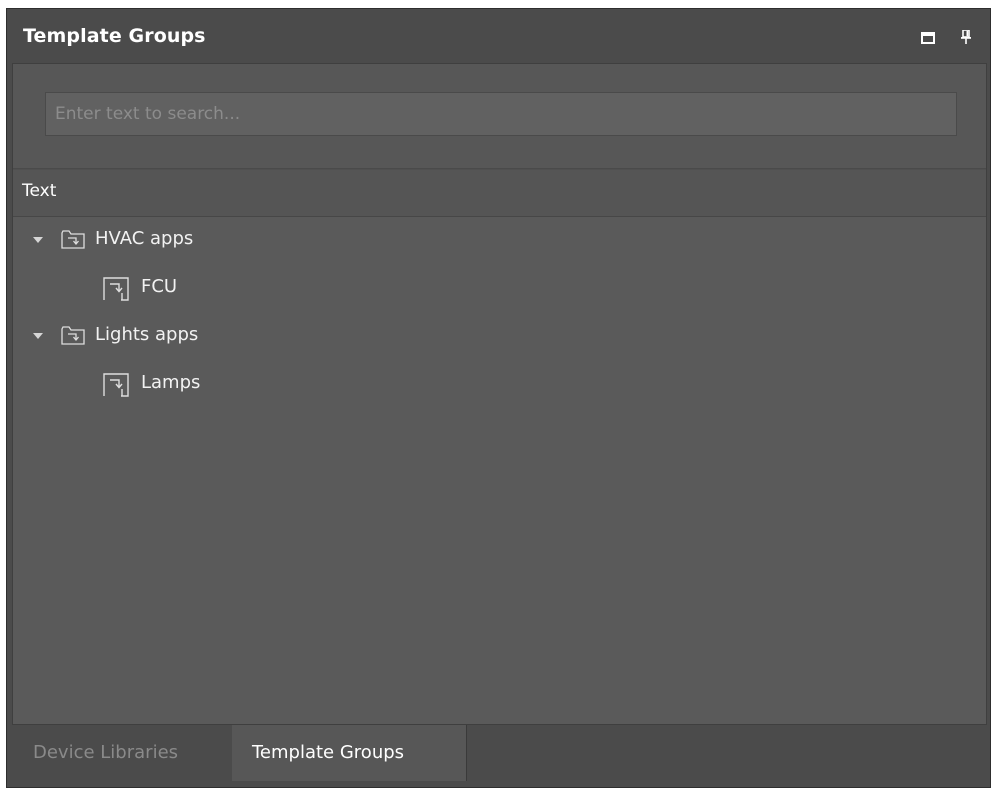 Image resolution: width=998 pixels, height=796 pixels. I want to click on tab-label: Device Libraries, so click(106, 752).